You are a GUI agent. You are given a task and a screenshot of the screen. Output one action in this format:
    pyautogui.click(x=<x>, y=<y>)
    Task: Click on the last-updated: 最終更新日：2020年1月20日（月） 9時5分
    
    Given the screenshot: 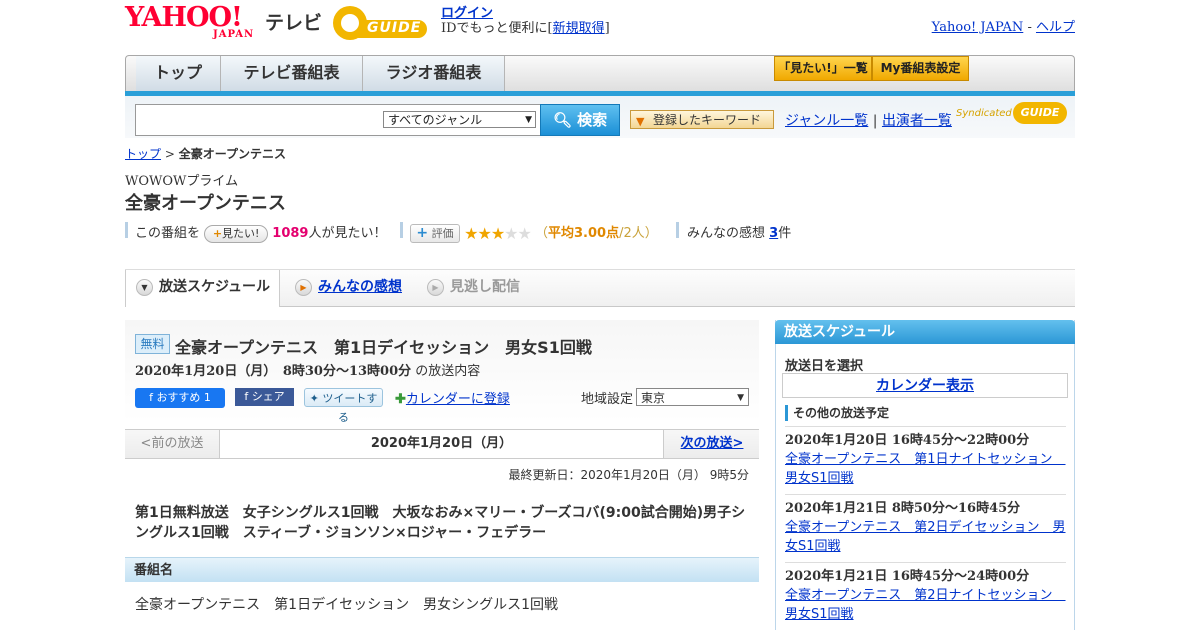 What is the action you would take?
    pyautogui.click(x=628, y=475)
    